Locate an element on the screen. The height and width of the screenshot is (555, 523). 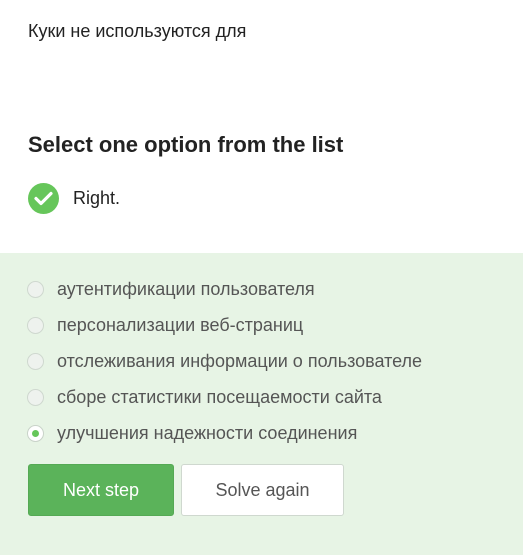
radio-button-selected is located at coordinates (35, 433).